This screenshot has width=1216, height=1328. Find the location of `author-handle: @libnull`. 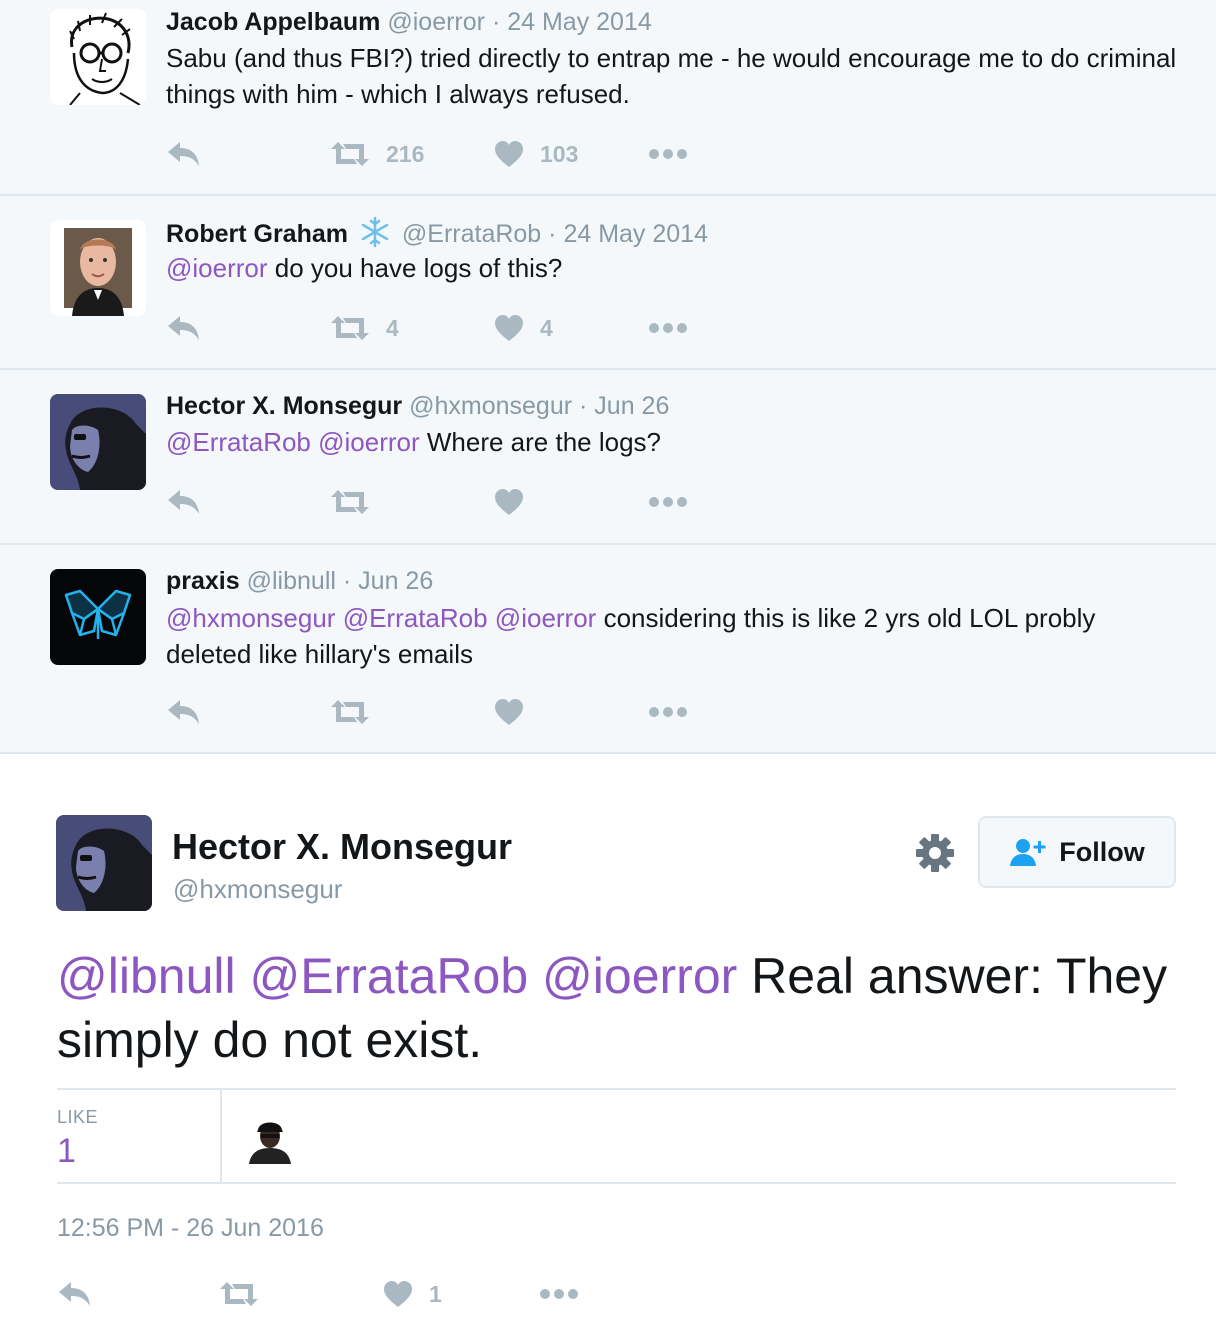

author-handle: @libnull is located at coordinates (291, 581).